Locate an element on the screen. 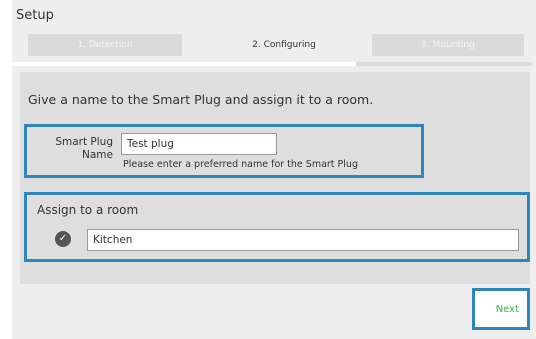 The height and width of the screenshot is (339, 536). next-button: Next is located at coordinates (501, 309).